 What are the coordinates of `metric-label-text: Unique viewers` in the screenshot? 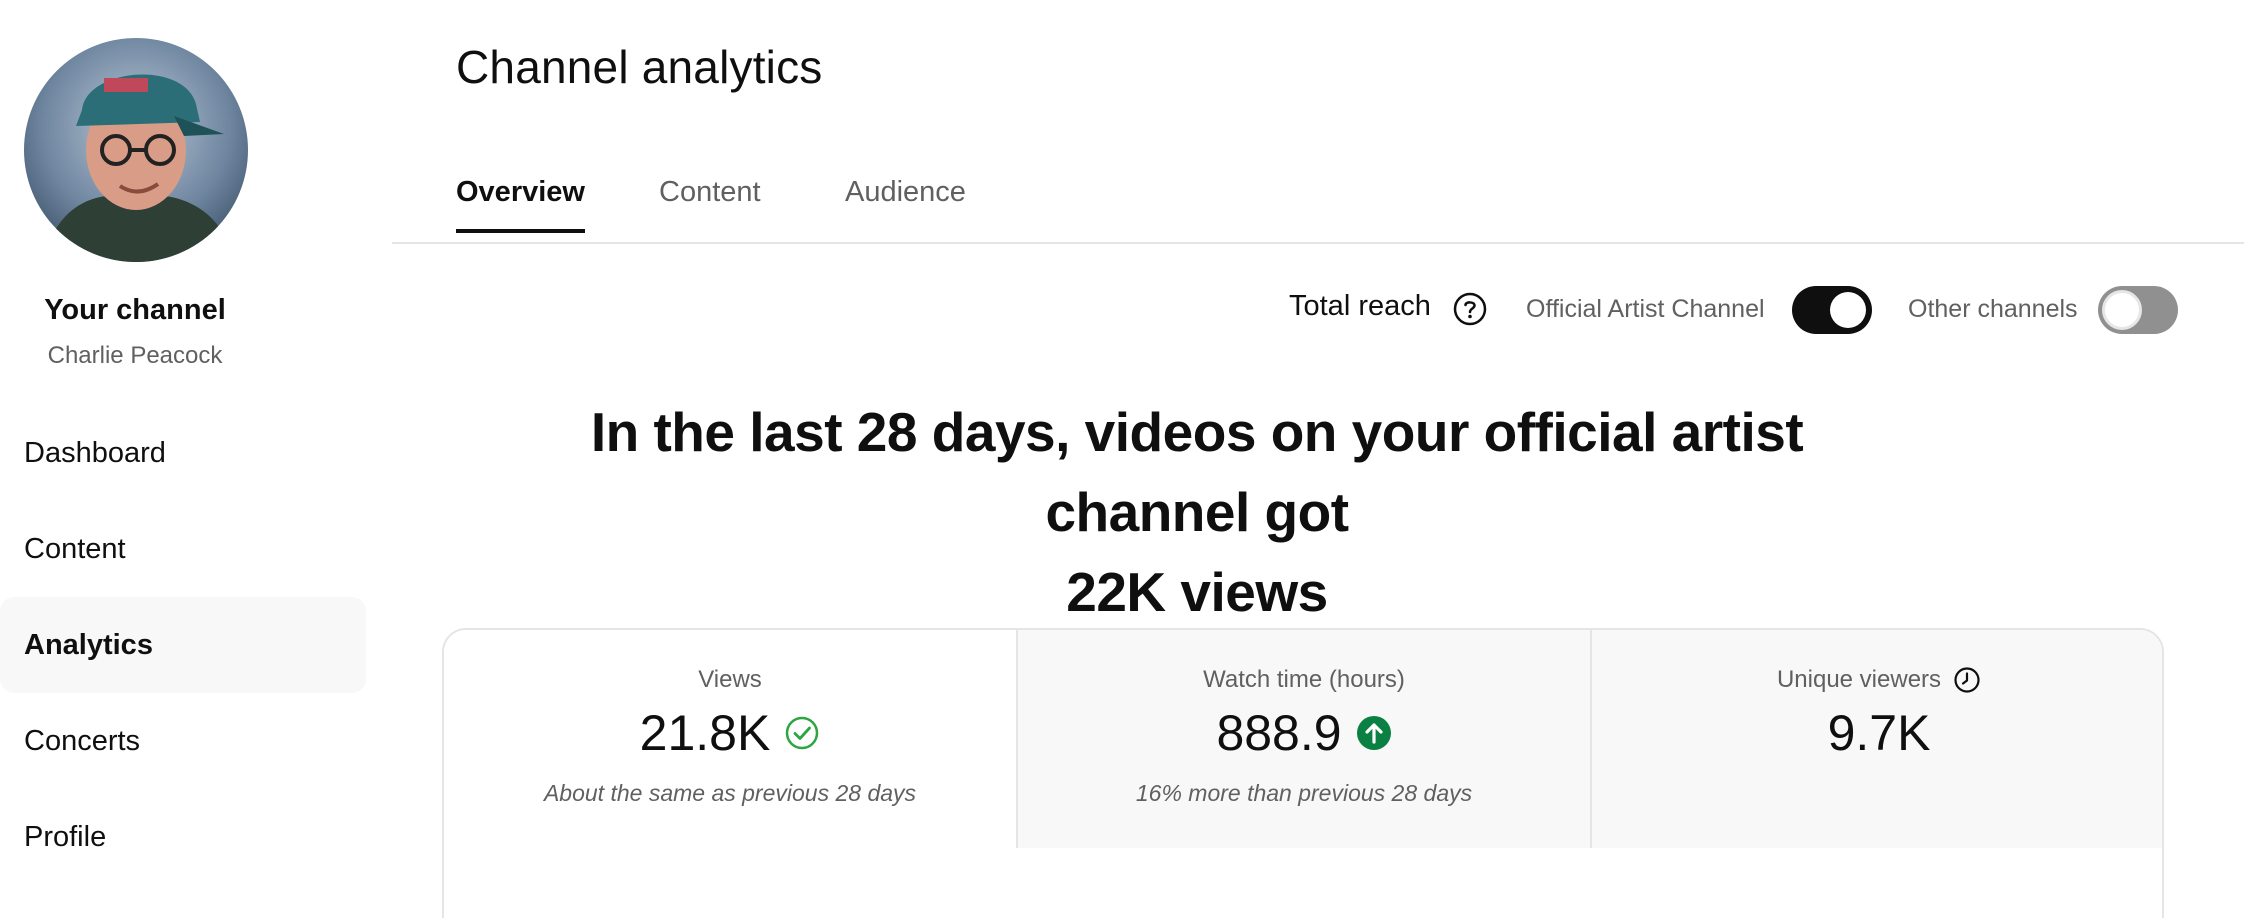 It's located at (1859, 679).